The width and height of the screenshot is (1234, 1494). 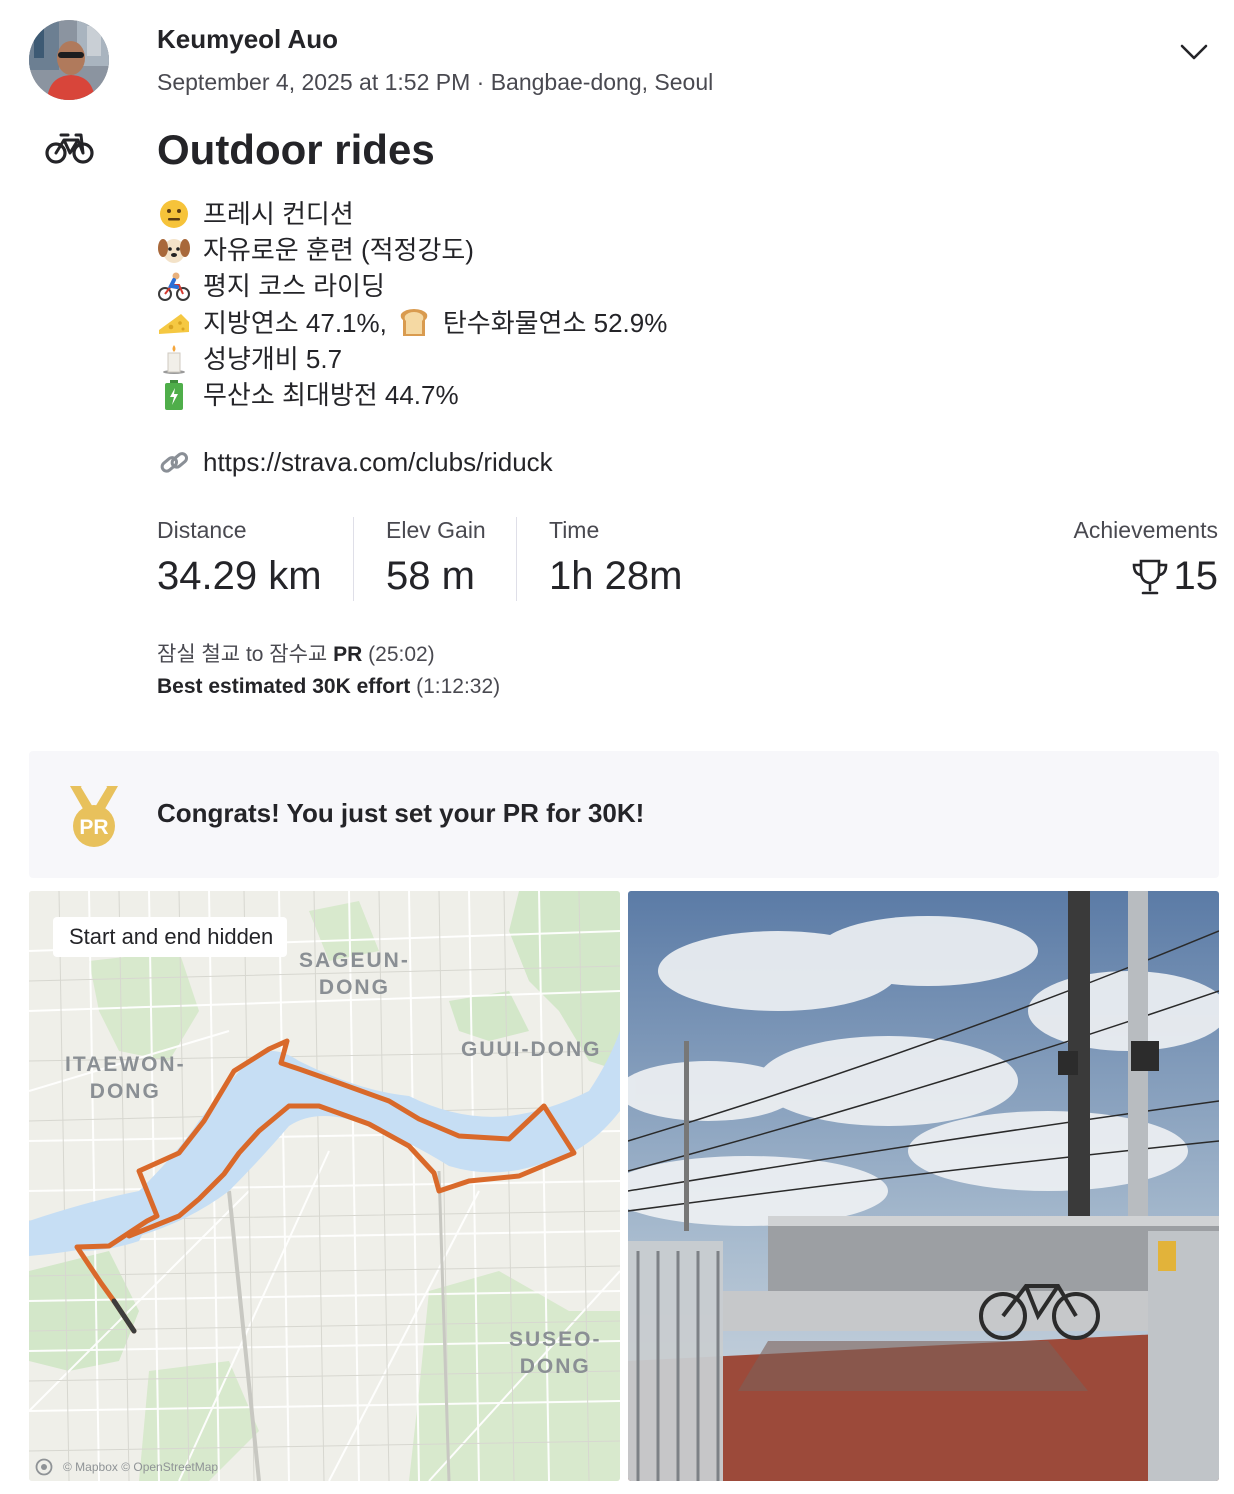 I want to click on map-label-line: SUSEO-, so click(x=555, y=1339).